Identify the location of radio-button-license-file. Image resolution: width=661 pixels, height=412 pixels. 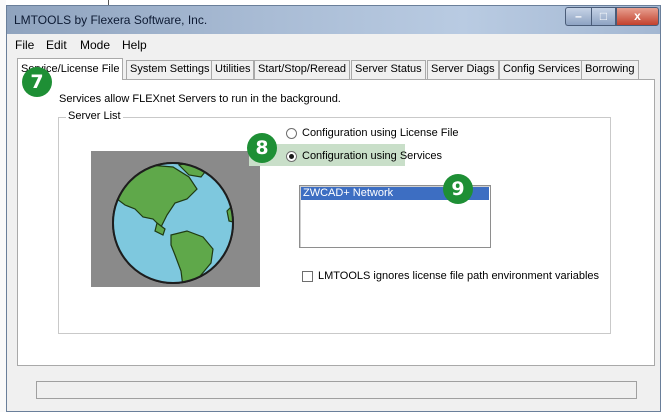
(291, 133).